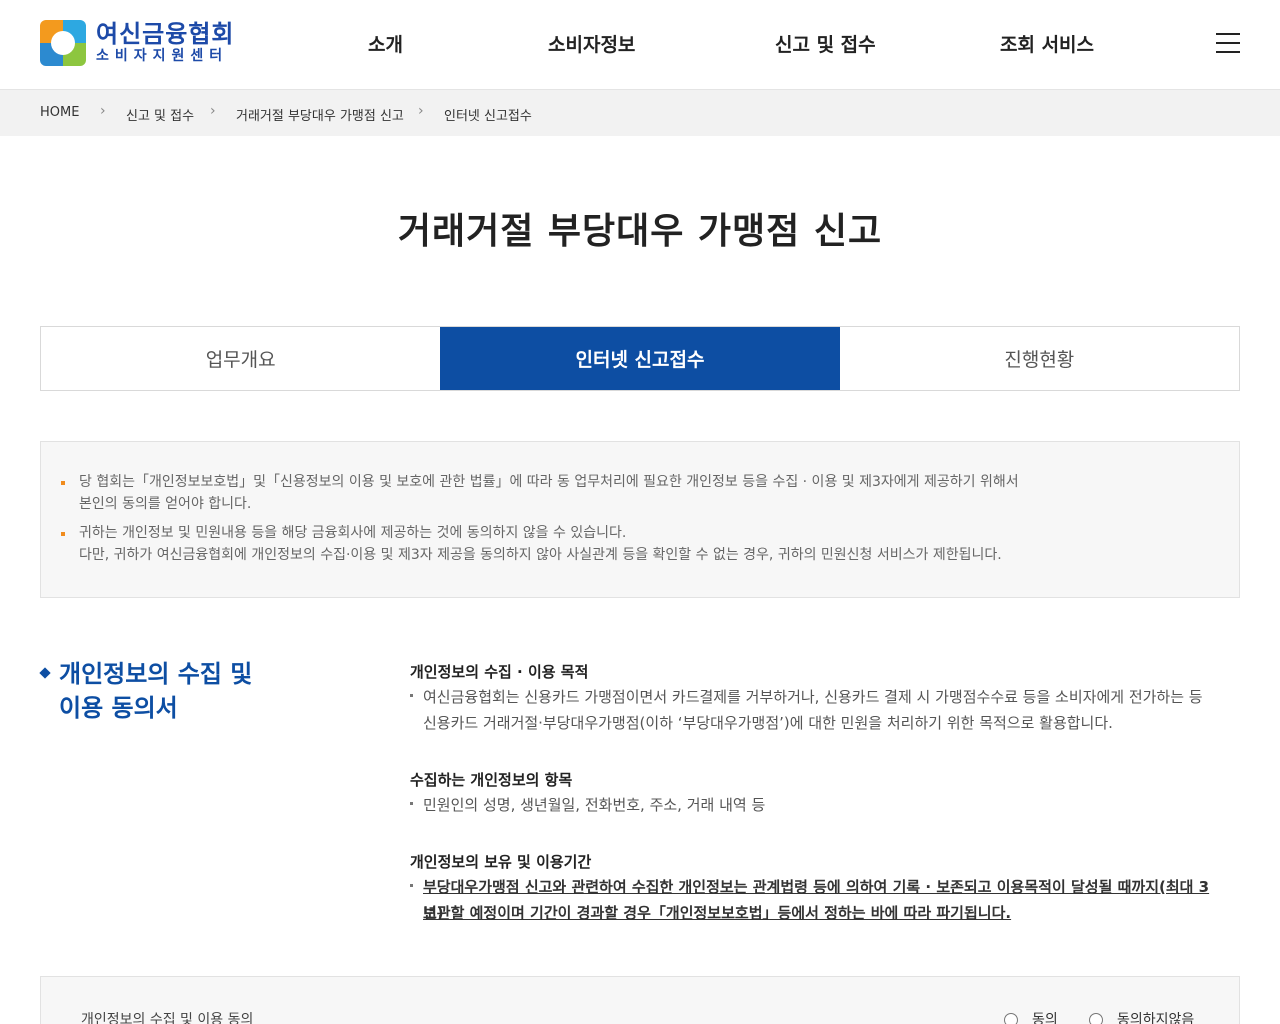 The width and height of the screenshot is (1280, 1024). What do you see at coordinates (169, 691) in the screenshot?
I see `section-title: 개인정보의 수집 및 이용 동의서` at bounding box center [169, 691].